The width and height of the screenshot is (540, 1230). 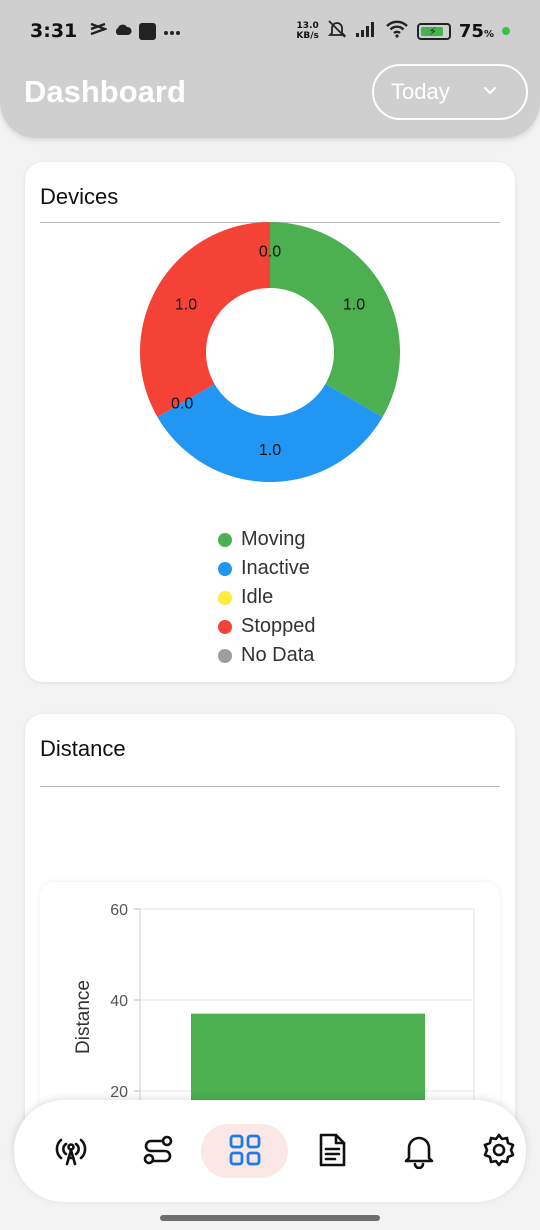 I want to click on legend-item: Moving, so click(x=267, y=539).